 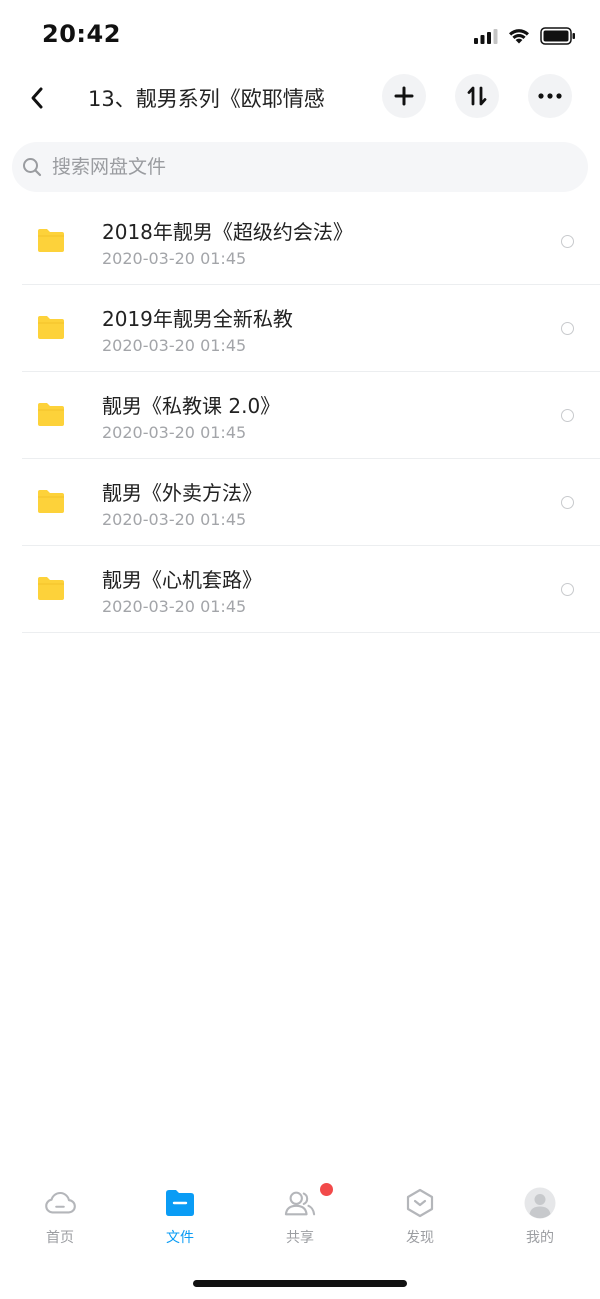 I want to click on avatar-icon, so click(x=540, y=1203).